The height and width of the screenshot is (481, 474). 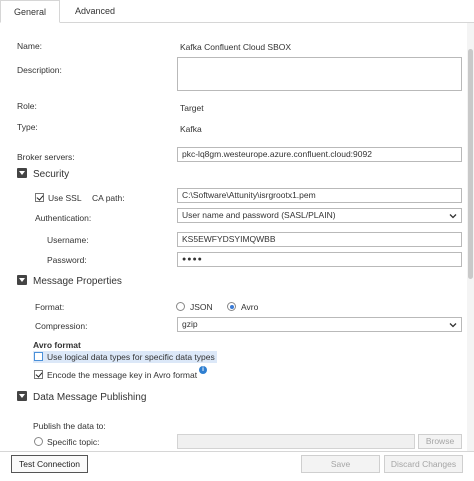 What do you see at coordinates (236, 47) in the screenshot?
I see `name-value: Kafka Confluent Cloud SBOX` at bounding box center [236, 47].